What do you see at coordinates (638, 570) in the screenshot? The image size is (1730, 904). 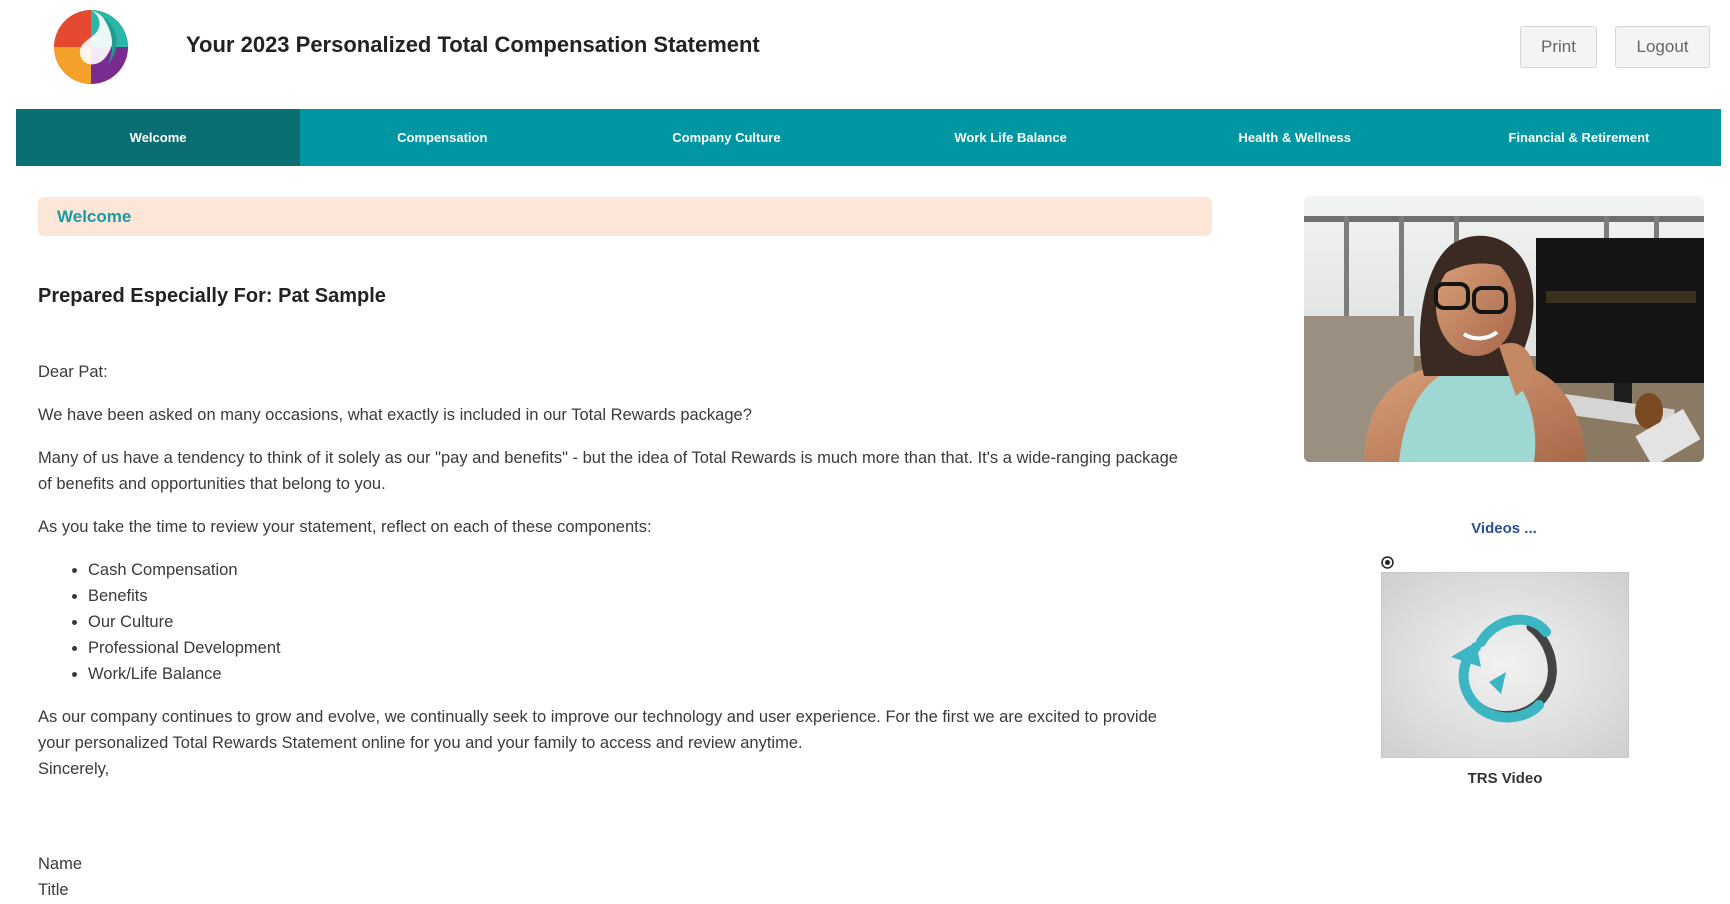 I see `list-item: Cash Compensation` at bounding box center [638, 570].